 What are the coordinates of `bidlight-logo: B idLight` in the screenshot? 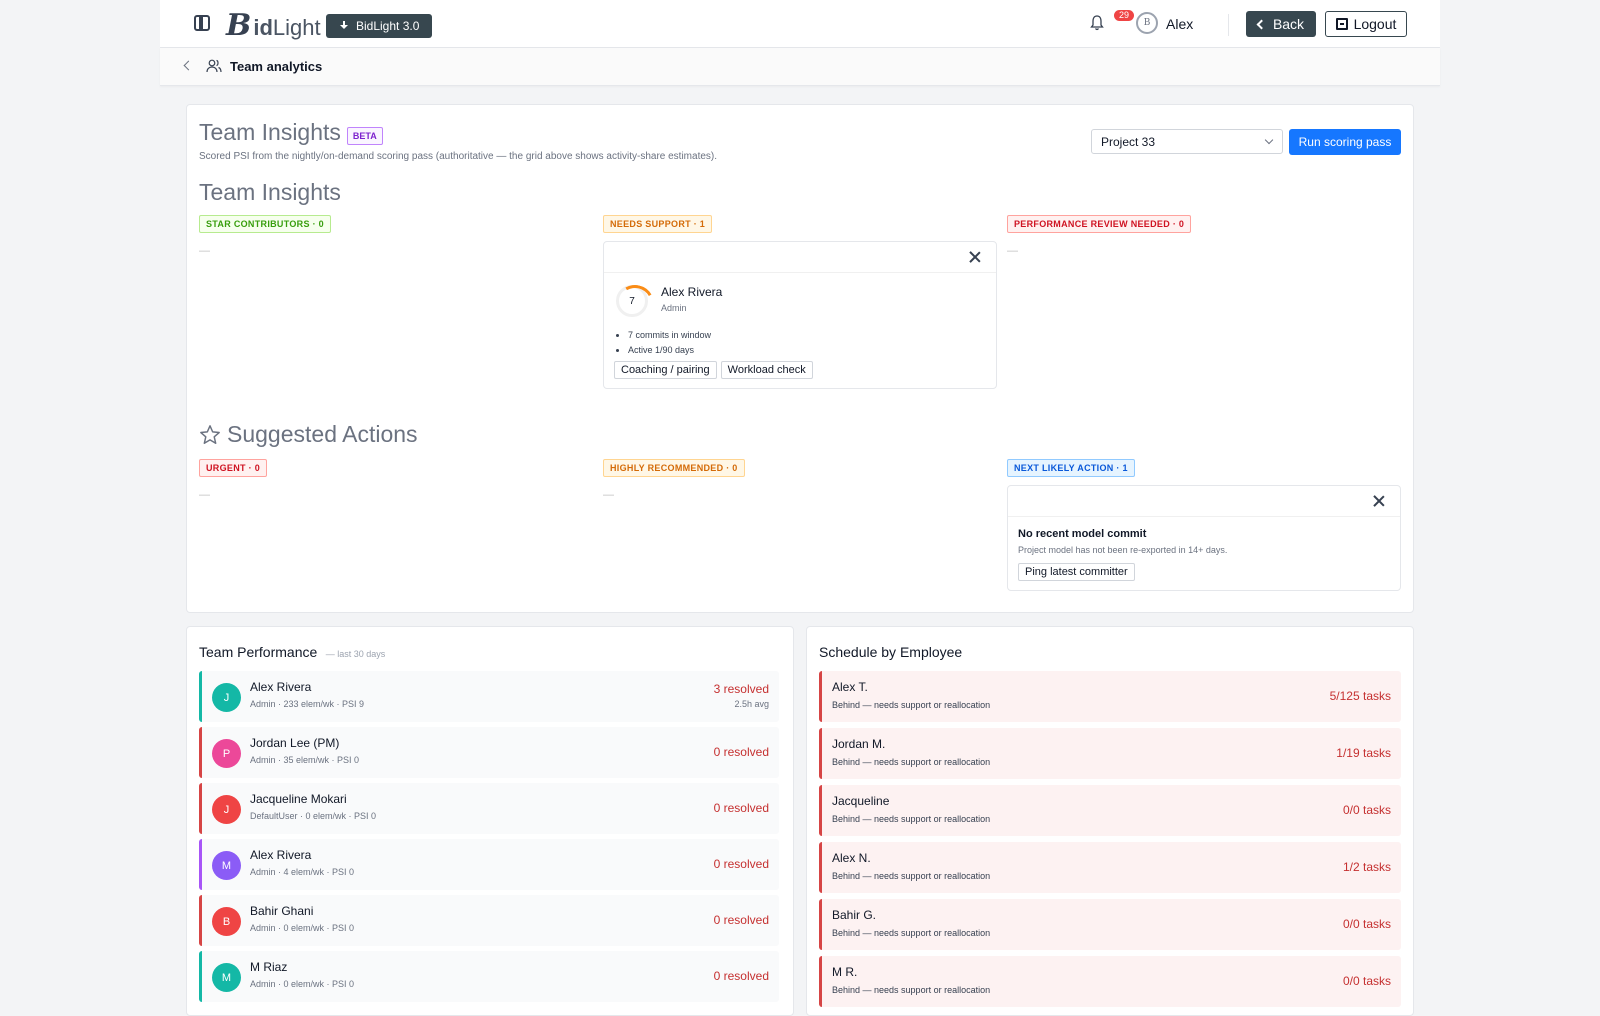 It's located at (273, 25).